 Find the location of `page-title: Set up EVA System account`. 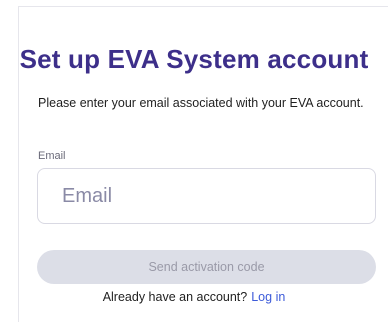

page-title: Set up EVA System account is located at coordinates (194, 59).